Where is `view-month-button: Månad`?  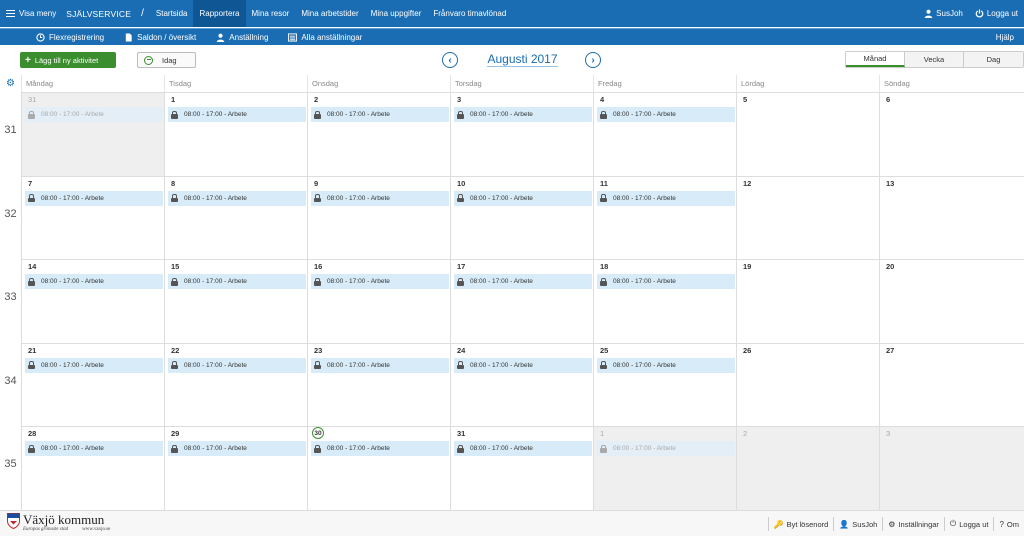 view-month-button: Månad is located at coordinates (875, 59).